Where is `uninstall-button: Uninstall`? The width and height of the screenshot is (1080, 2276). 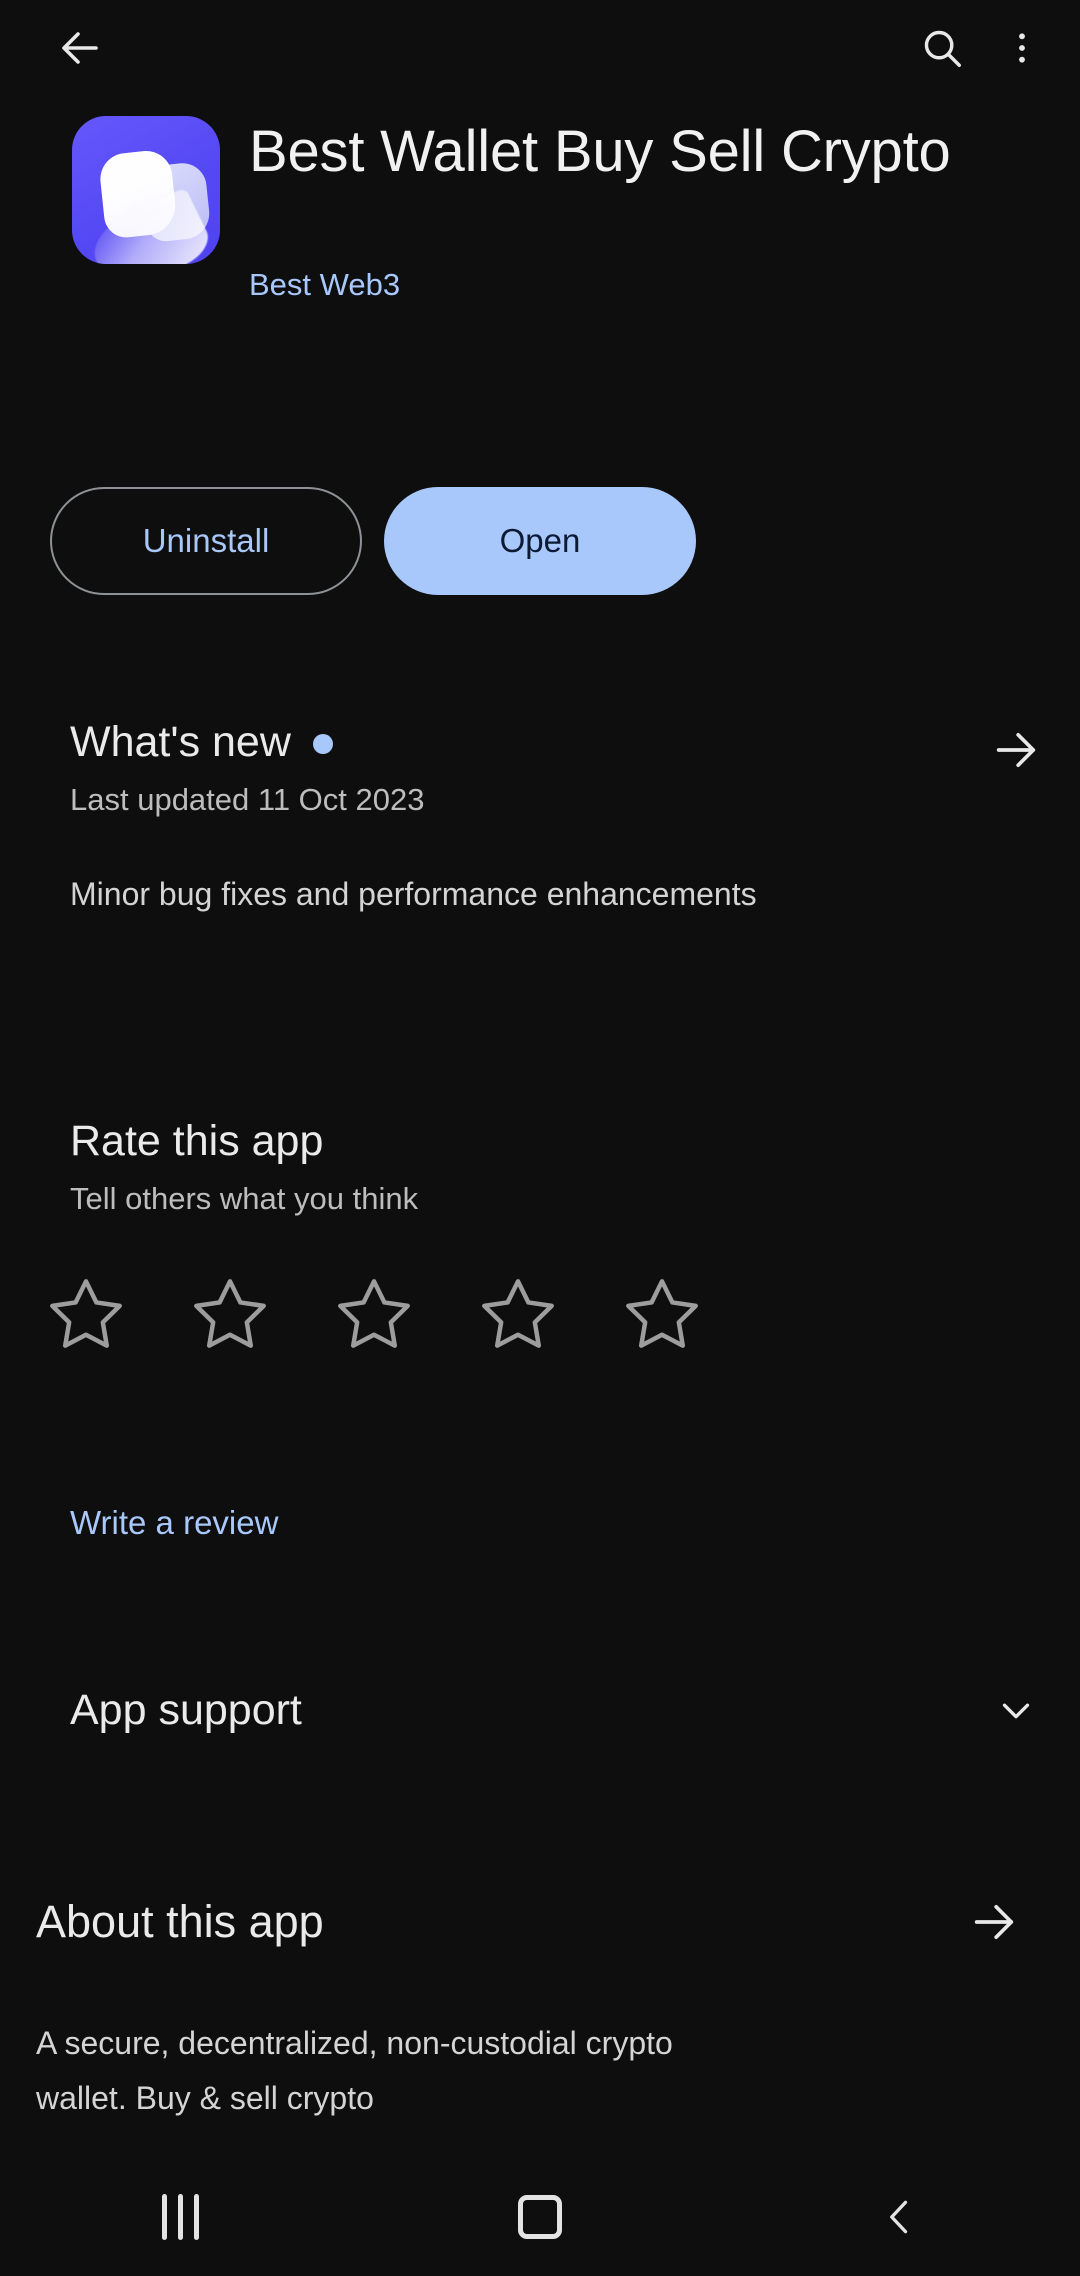
uninstall-button: Uninstall is located at coordinates (206, 541).